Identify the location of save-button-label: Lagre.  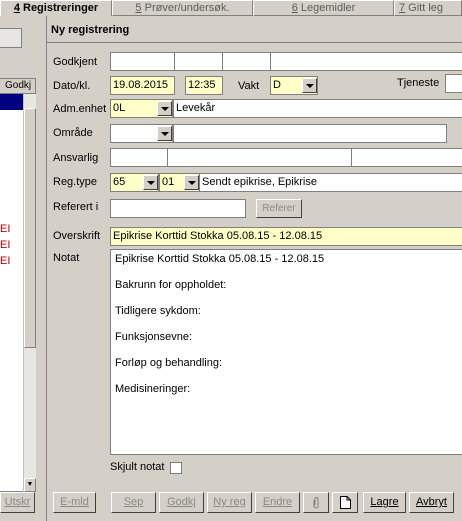
(384, 502).